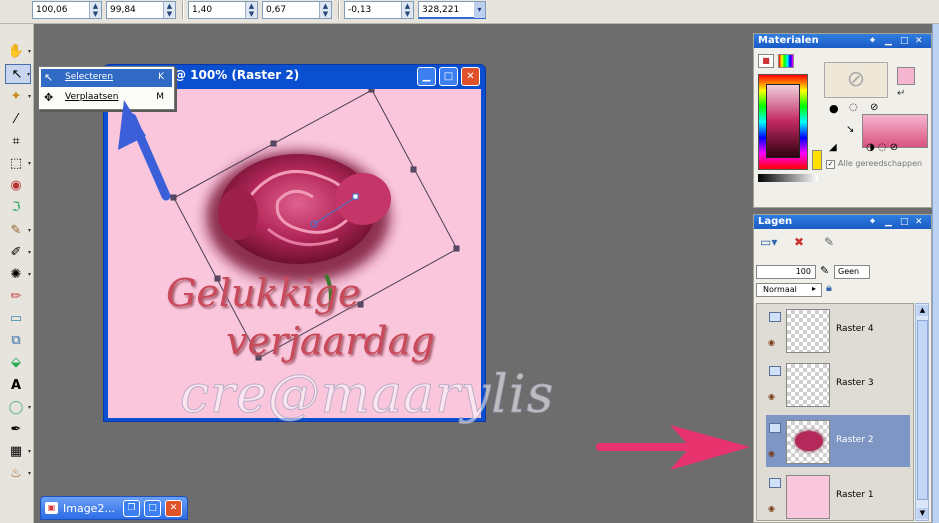  Describe the element at coordinates (829, 242) in the screenshot. I see `edit-layer-button: ✎` at that location.